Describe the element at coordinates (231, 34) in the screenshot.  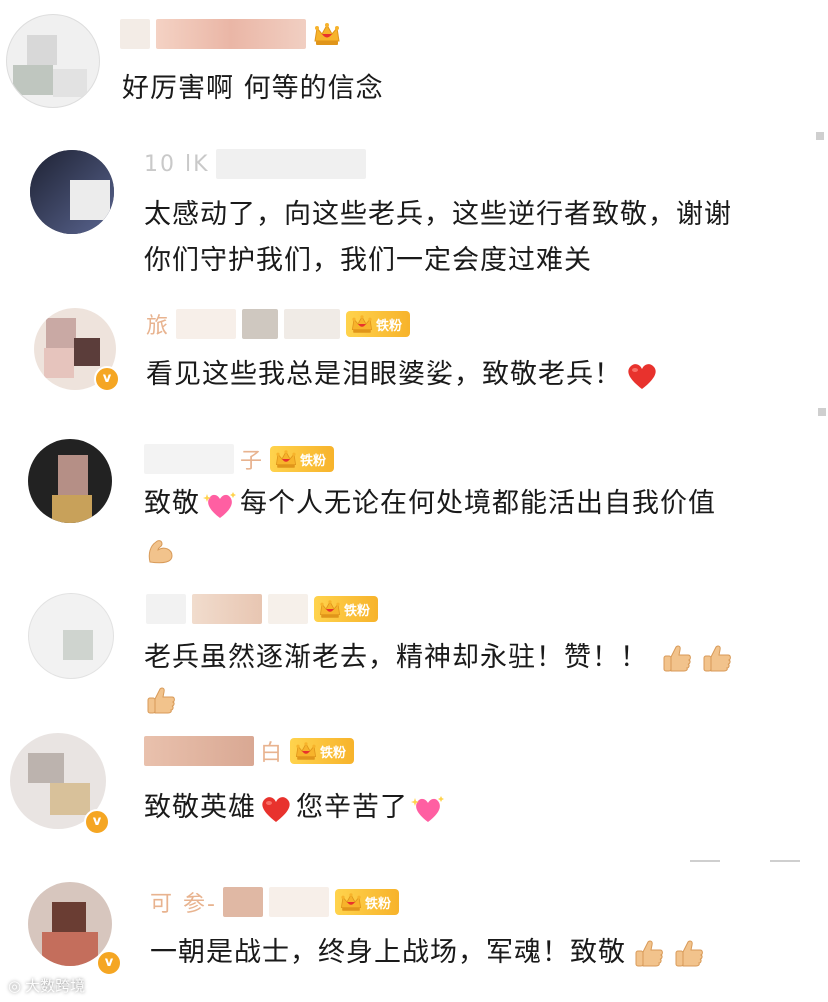
I see `username` at that location.